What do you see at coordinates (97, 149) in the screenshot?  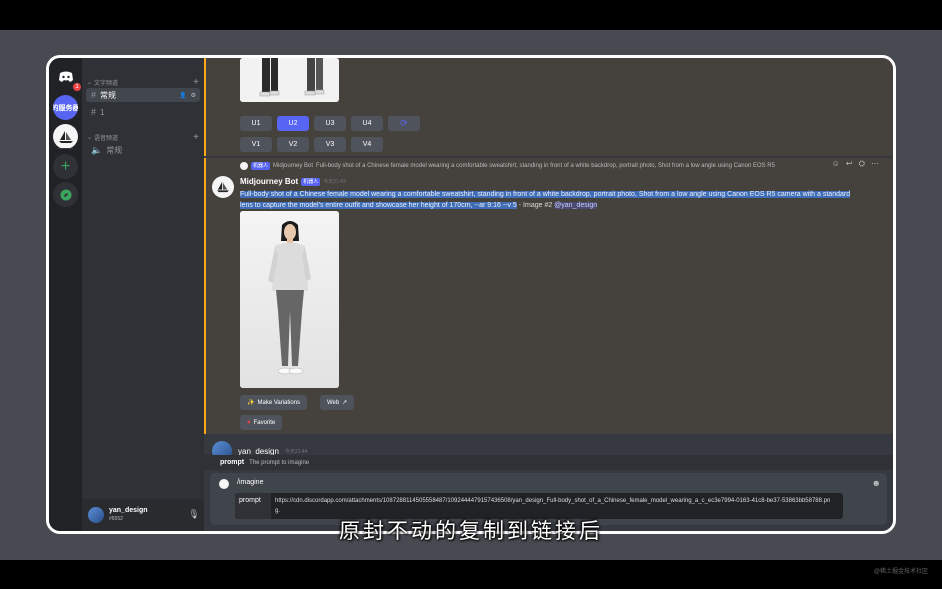 I see `speaker-icon: 🔈` at bounding box center [97, 149].